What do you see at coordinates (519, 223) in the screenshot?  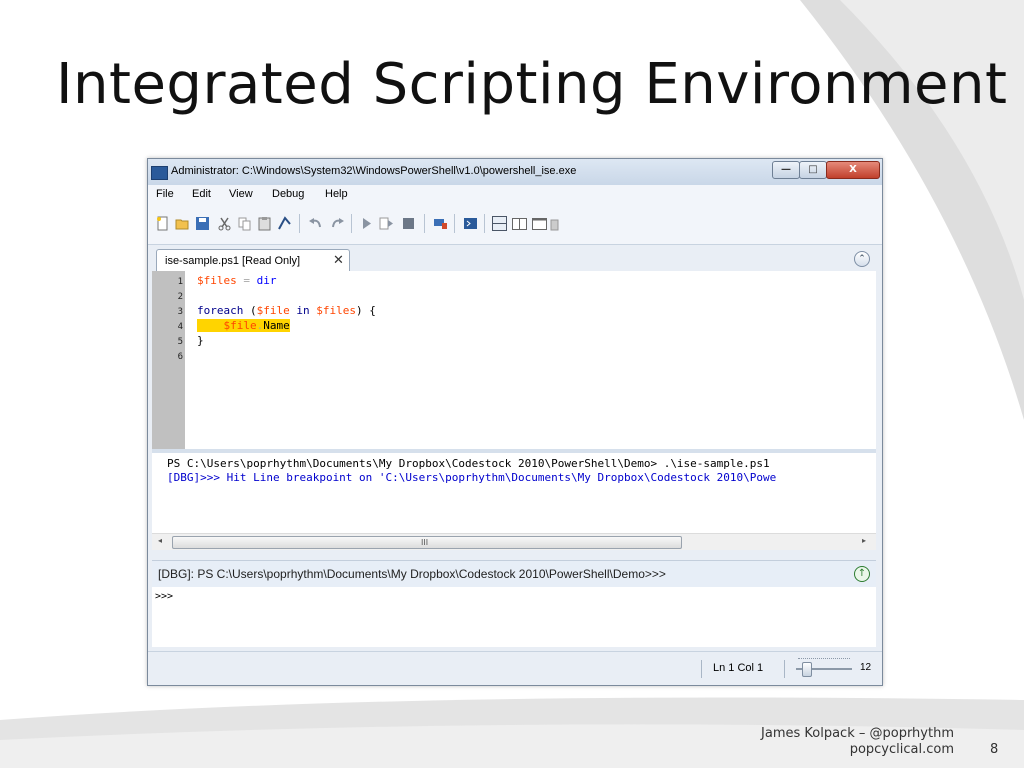 I see `layout-right-icon` at bounding box center [519, 223].